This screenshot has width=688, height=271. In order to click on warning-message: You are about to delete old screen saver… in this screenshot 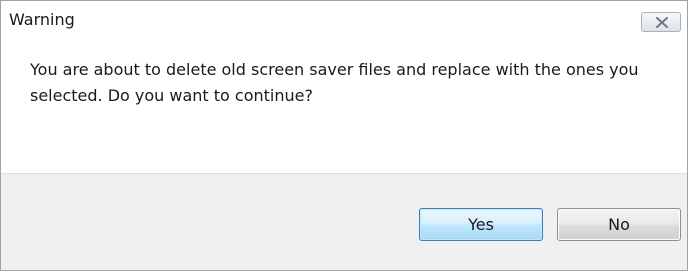, I will do `click(334, 82)`.